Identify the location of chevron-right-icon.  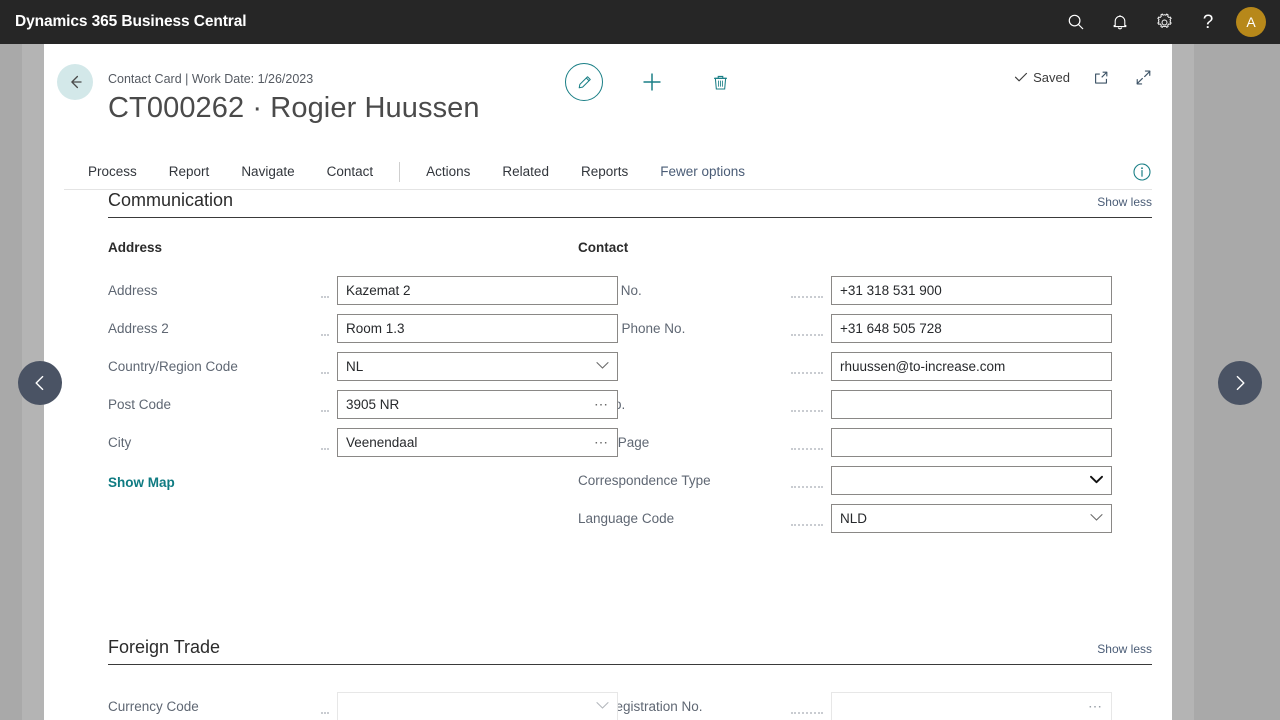
(1240, 383).